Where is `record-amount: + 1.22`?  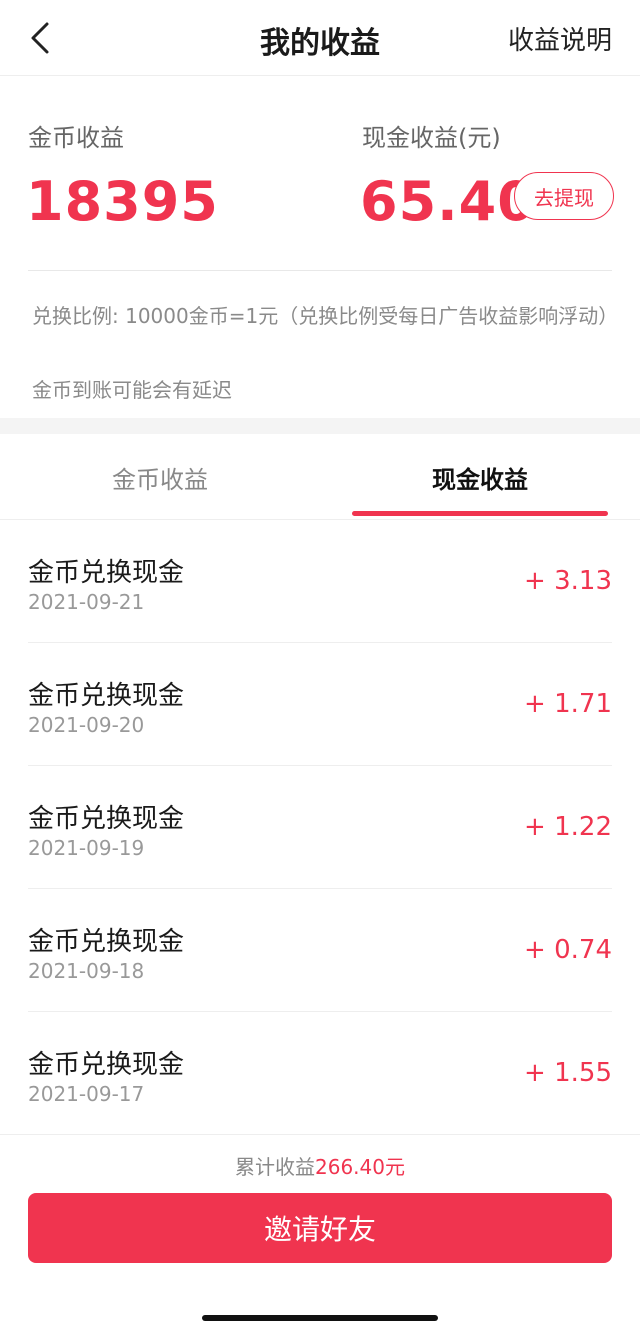
record-amount: + 1.22 is located at coordinates (568, 827).